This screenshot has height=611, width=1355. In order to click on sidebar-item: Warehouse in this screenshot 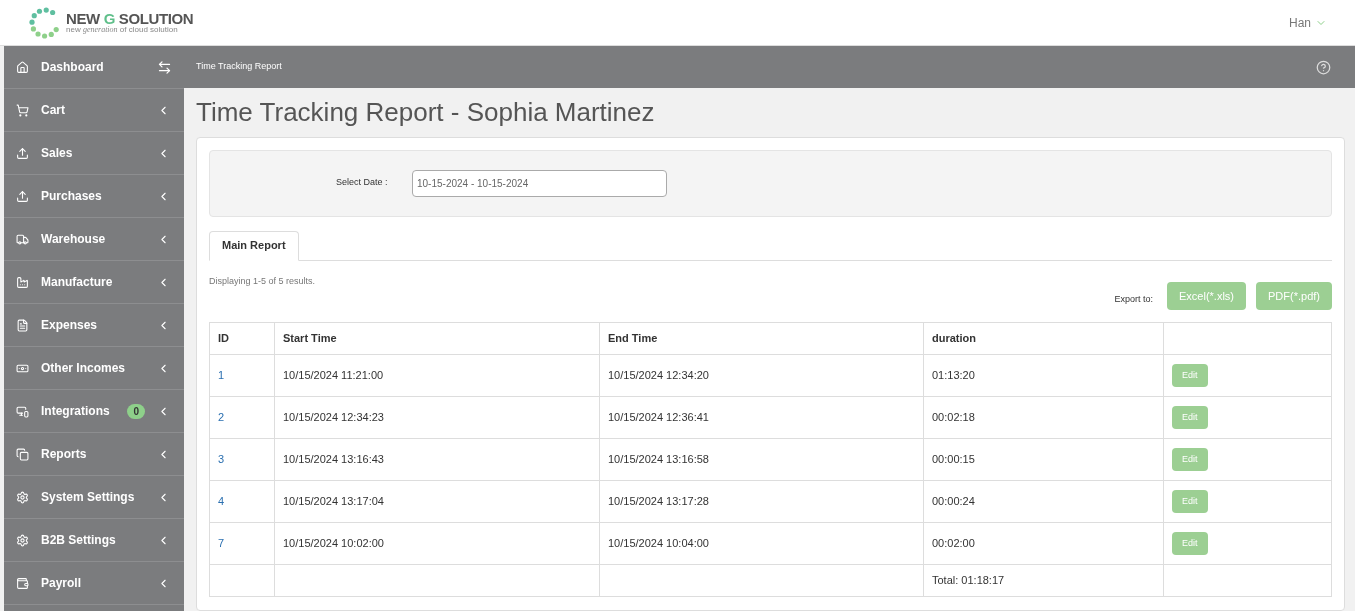, I will do `click(94, 239)`.